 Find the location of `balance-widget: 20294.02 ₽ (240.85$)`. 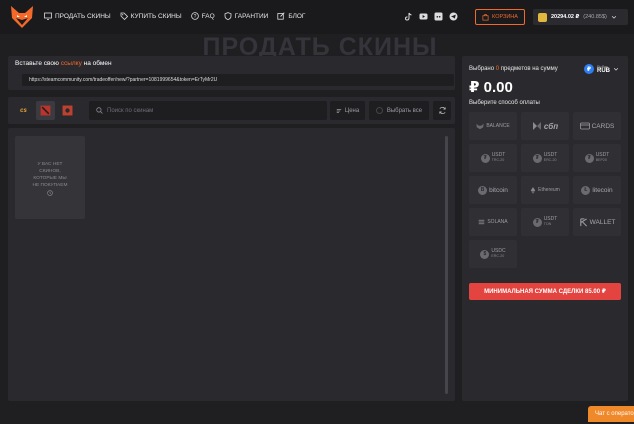

balance-widget: 20294.02 ₽ (240.85$) is located at coordinates (580, 17).